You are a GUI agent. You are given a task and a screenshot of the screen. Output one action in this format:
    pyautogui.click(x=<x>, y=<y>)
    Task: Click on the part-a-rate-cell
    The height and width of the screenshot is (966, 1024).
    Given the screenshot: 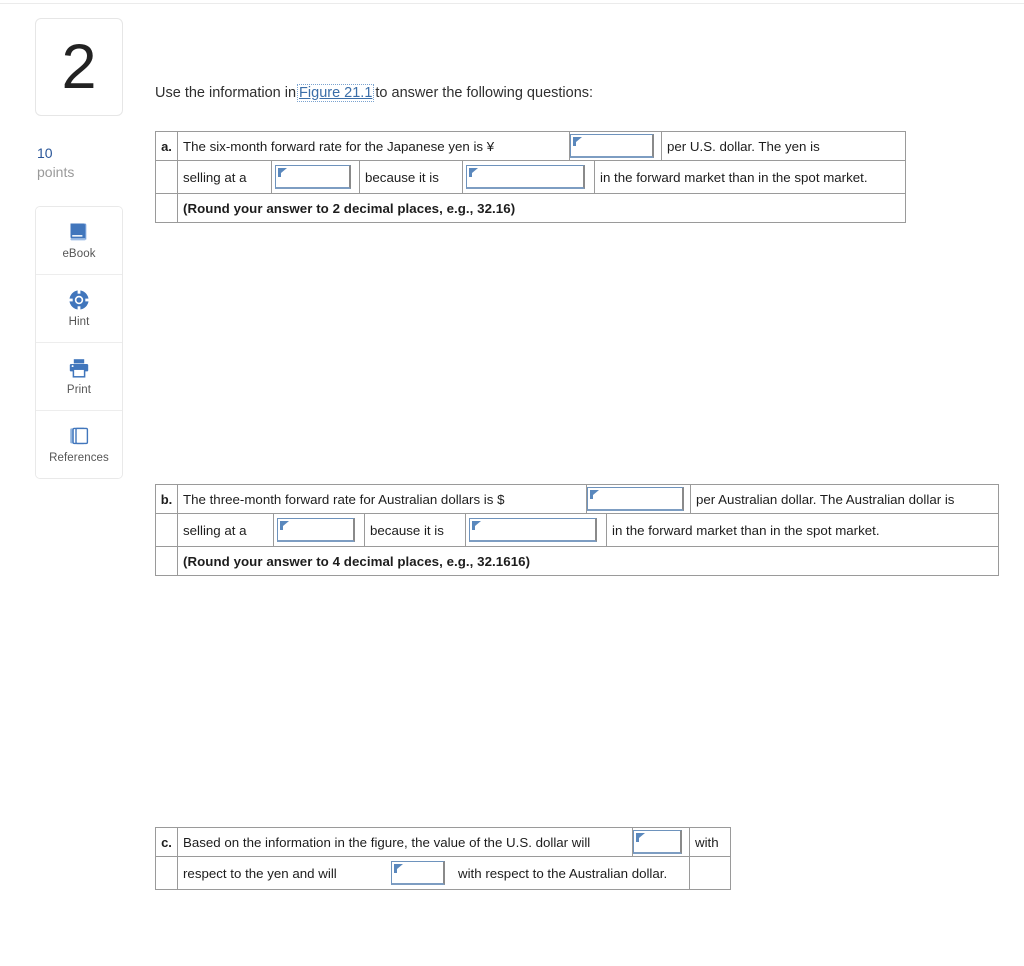 What is the action you would take?
    pyautogui.click(x=615, y=146)
    